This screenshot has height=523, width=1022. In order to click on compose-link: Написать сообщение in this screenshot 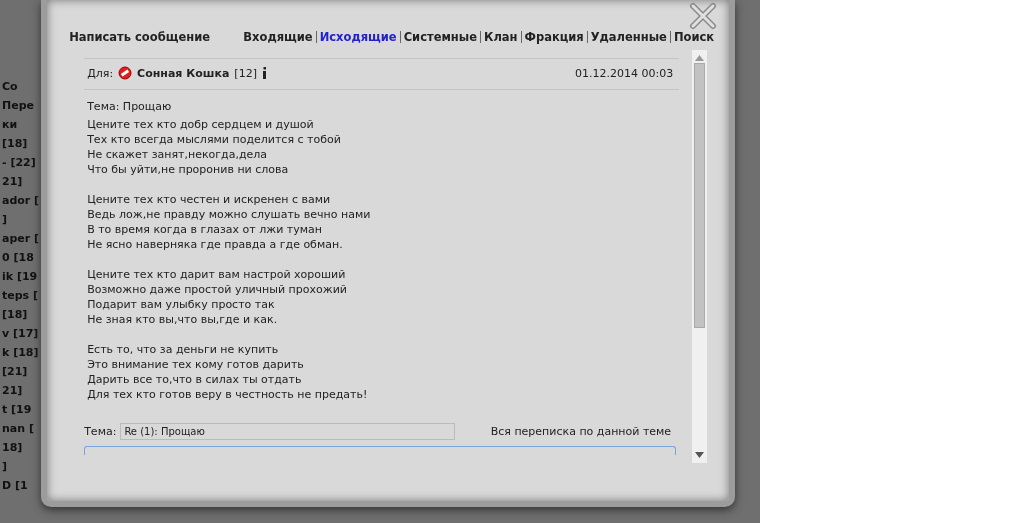, I will do `click(139, 37)`.